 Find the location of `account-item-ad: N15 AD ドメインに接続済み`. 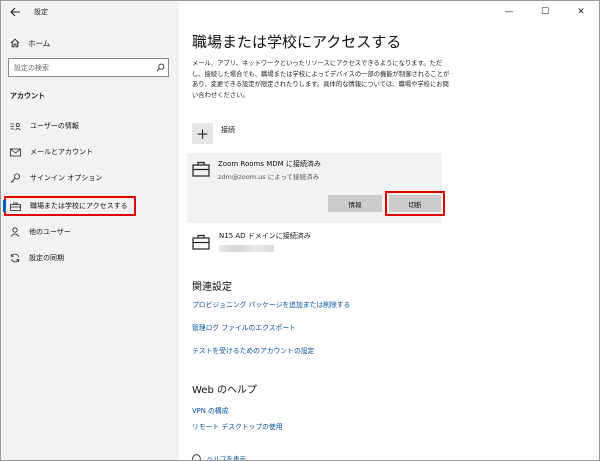

account-item-ad: N15 AD ドメインに接続済み is located at coordinates (251, 241).